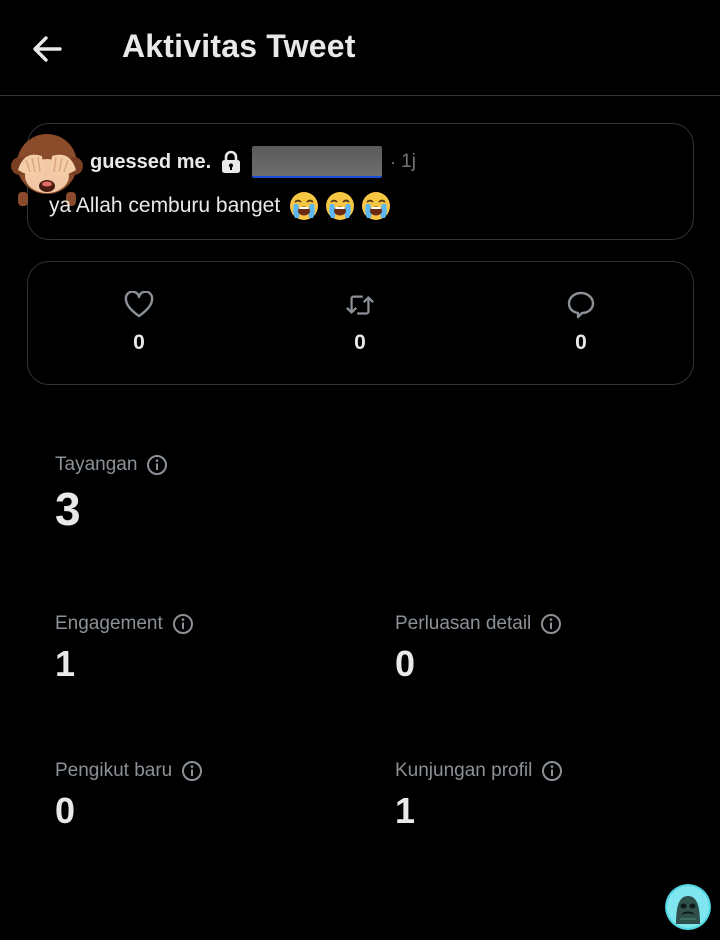 This screenshot has height=940, width=720. What do you see at coordinates (464, 770) in the screenshot?
I see `metric-label: Kunjungan profil` at bounding box center [464, 770].